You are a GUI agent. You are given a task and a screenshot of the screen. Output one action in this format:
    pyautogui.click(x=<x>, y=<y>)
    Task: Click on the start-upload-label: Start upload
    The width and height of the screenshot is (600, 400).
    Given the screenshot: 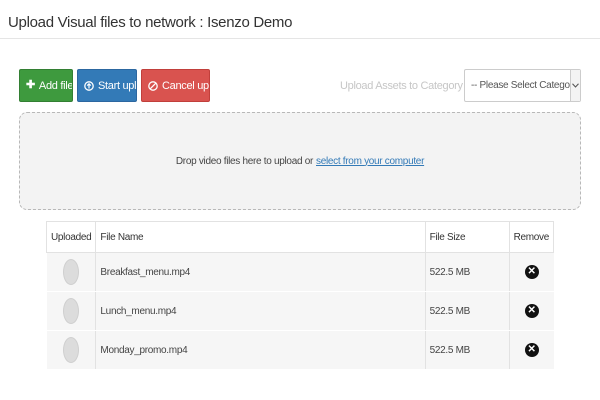 What is the action you would take?
    pyautogui.click(x=117, y=85)
    